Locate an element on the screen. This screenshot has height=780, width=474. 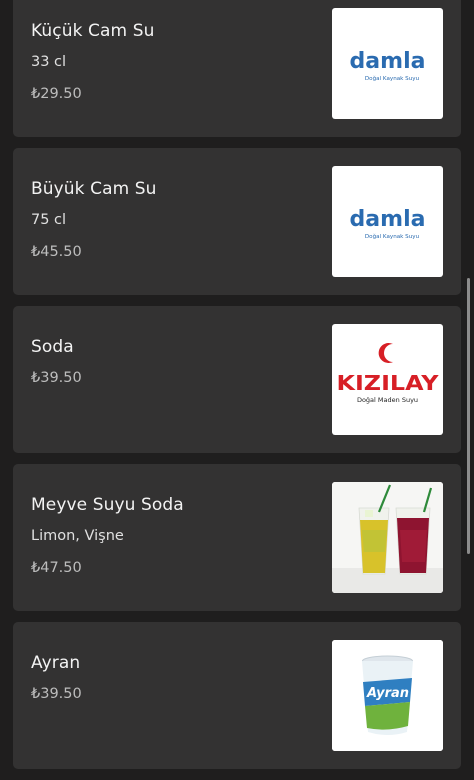
kizilay-tagline-text: Doğal Maden Suyu is located at coordinates (387, 400).